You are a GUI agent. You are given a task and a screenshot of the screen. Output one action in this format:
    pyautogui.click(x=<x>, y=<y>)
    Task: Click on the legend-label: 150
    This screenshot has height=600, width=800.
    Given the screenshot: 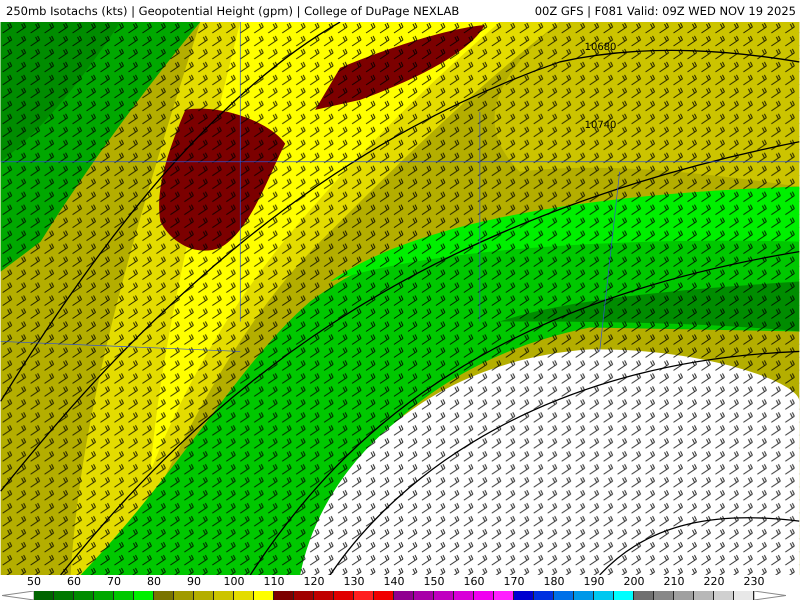 What is the action you would take?
    pyautogui.click(x=434, y=582)
    